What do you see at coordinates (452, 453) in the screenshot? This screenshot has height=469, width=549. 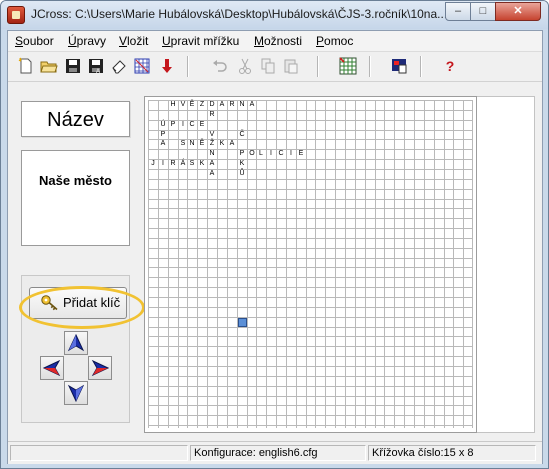 I see `status-grid-number: Křížovka číslo:15 x 8` at bounding box center [452, 453].